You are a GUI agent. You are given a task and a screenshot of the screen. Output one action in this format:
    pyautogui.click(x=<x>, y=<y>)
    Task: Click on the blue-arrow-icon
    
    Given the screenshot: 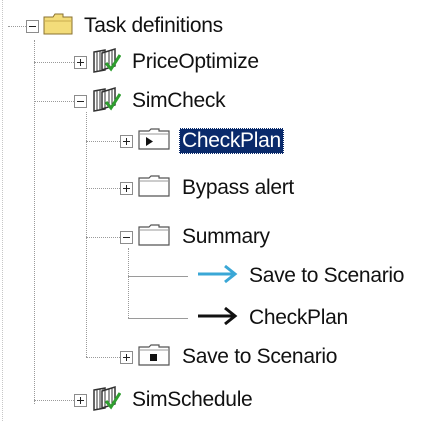 What is the action you would take?
    pyautogui.click(x=218, y=276)
    